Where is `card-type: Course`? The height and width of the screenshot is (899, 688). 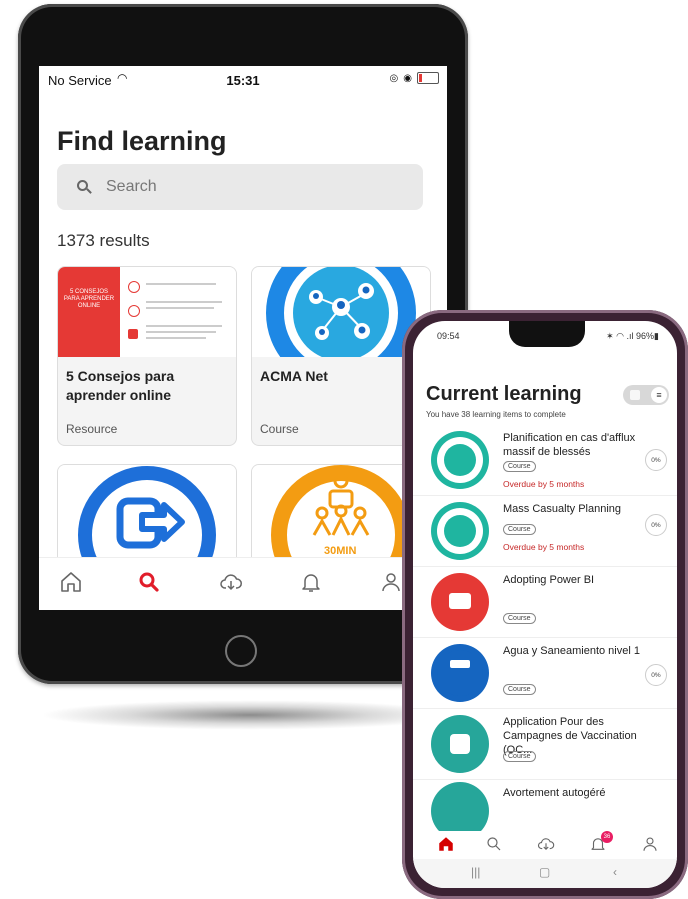
card-type: Course is located at coordinates (279, 429).